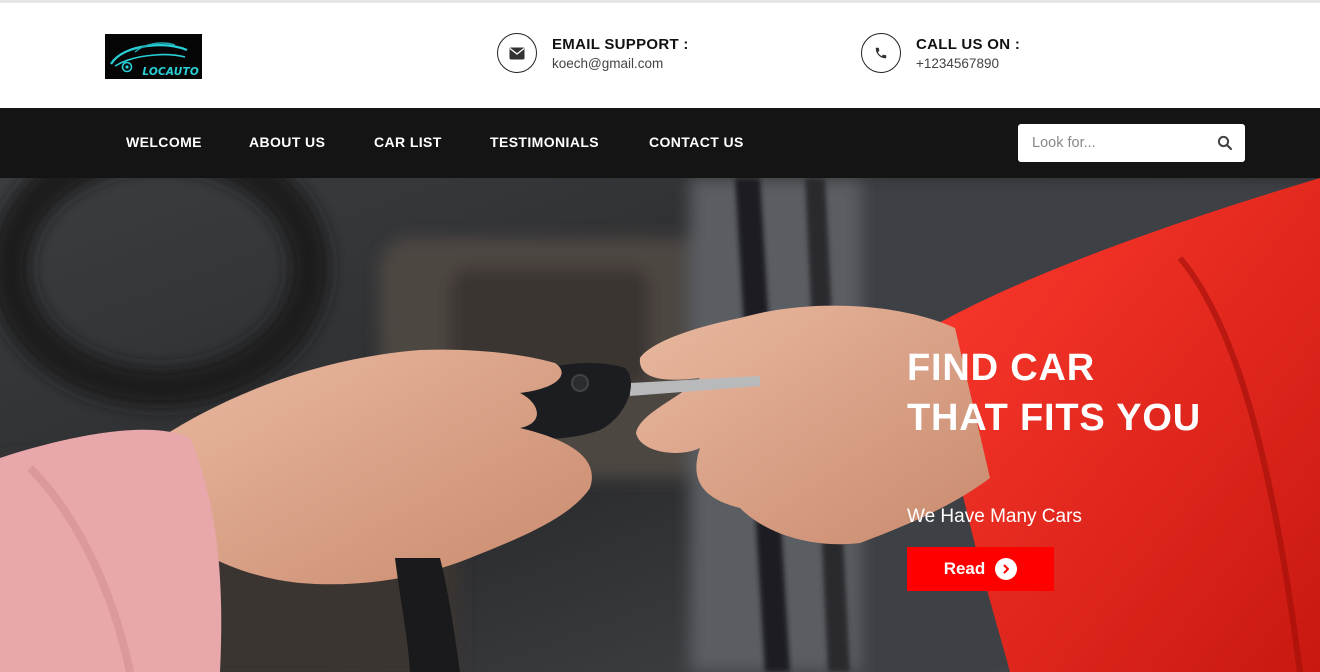  Describe the element at coordinates (164, 142) in the screenshot. I see `nav-item-welcome: WELCOME` at that location.